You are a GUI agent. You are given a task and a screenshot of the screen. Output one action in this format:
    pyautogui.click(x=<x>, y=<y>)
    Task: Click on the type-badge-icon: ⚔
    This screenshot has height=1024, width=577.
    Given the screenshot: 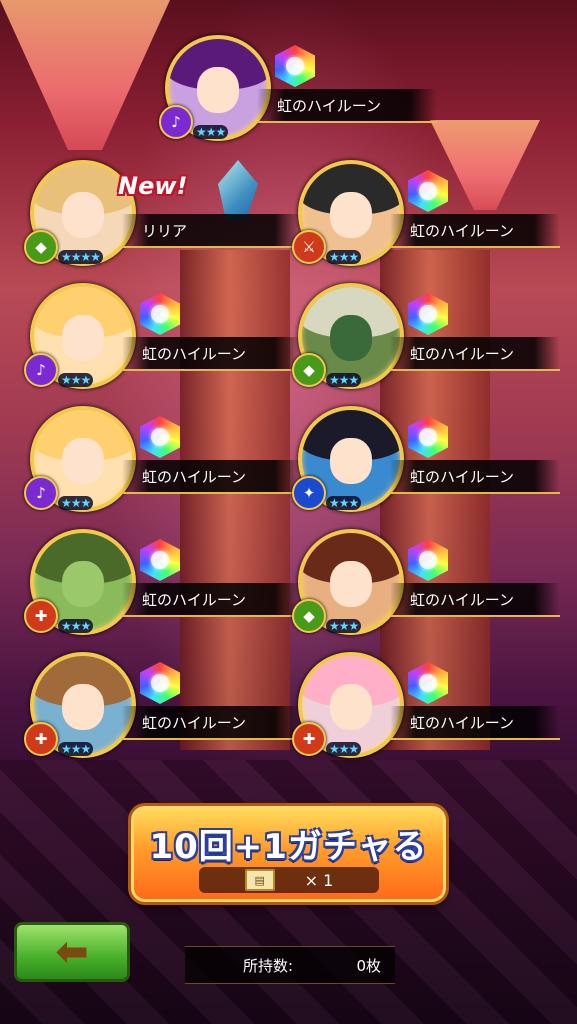 What is the action you would take?
    pyautogui.click(x=309, y=247)
    